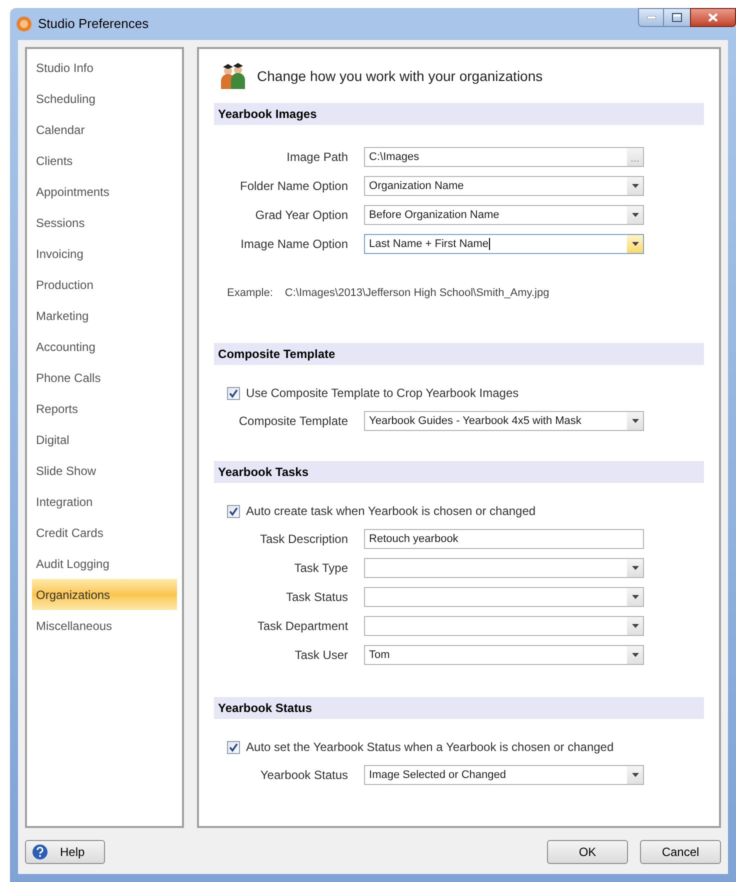 This screenshot has width=736, height=882. Describe the element at coordinates (394, 157) in the screenshot. I see `field-value: C:\Images` at that location.